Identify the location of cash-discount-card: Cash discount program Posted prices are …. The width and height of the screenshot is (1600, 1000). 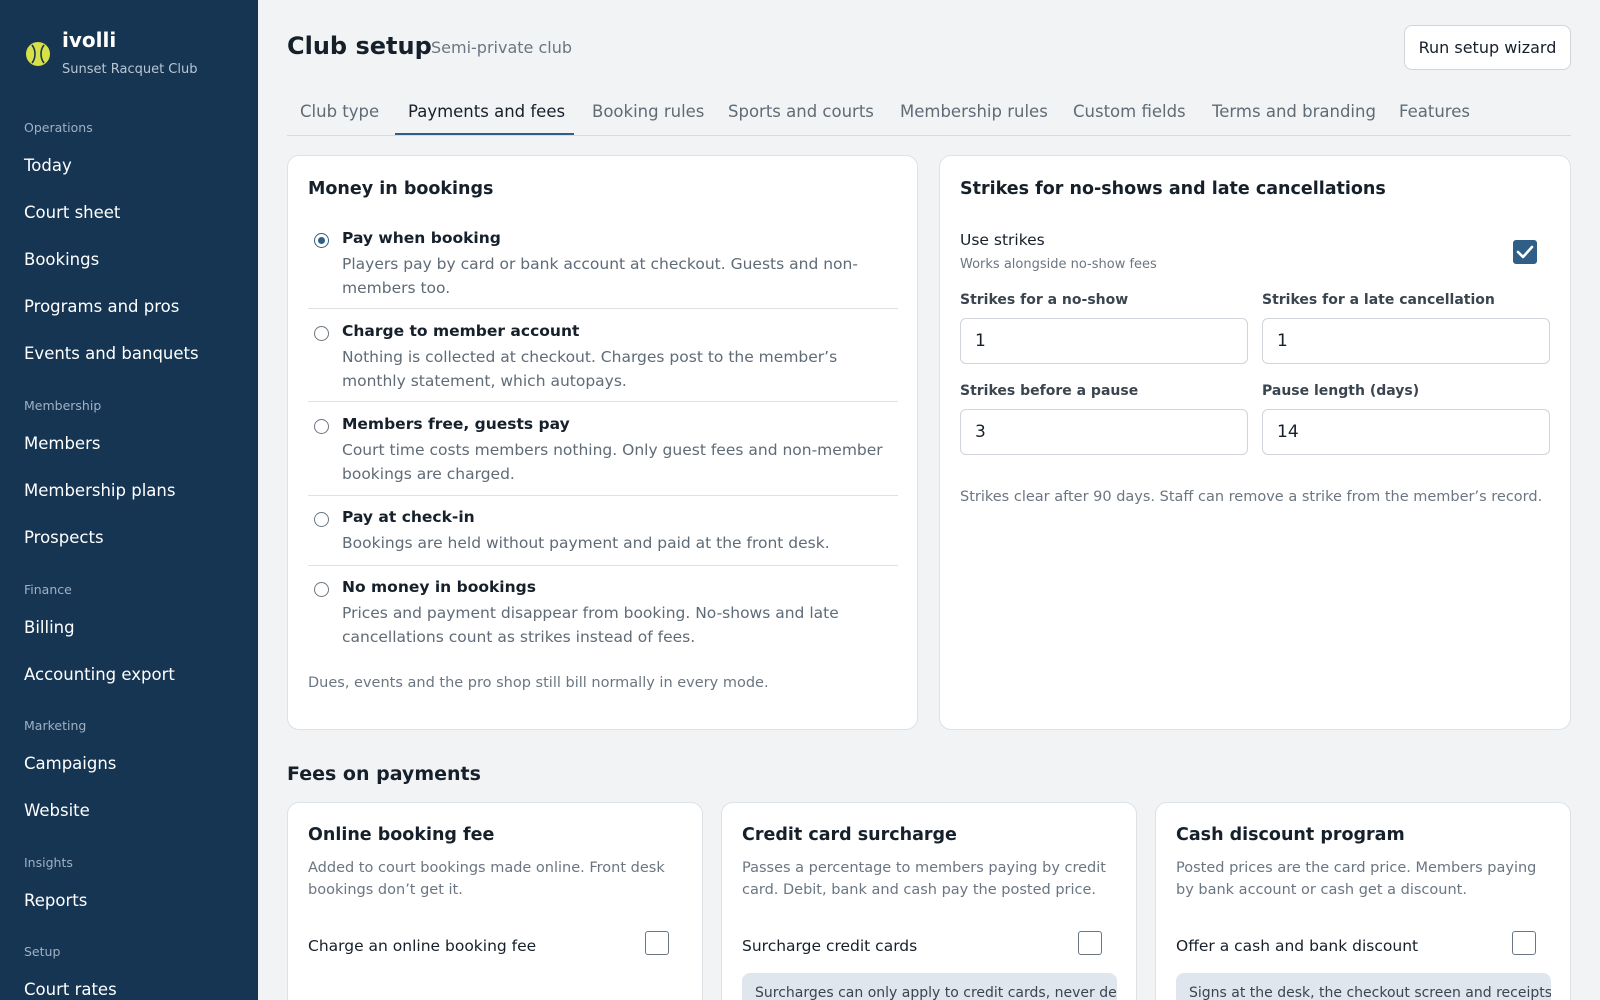
(1363, 901).